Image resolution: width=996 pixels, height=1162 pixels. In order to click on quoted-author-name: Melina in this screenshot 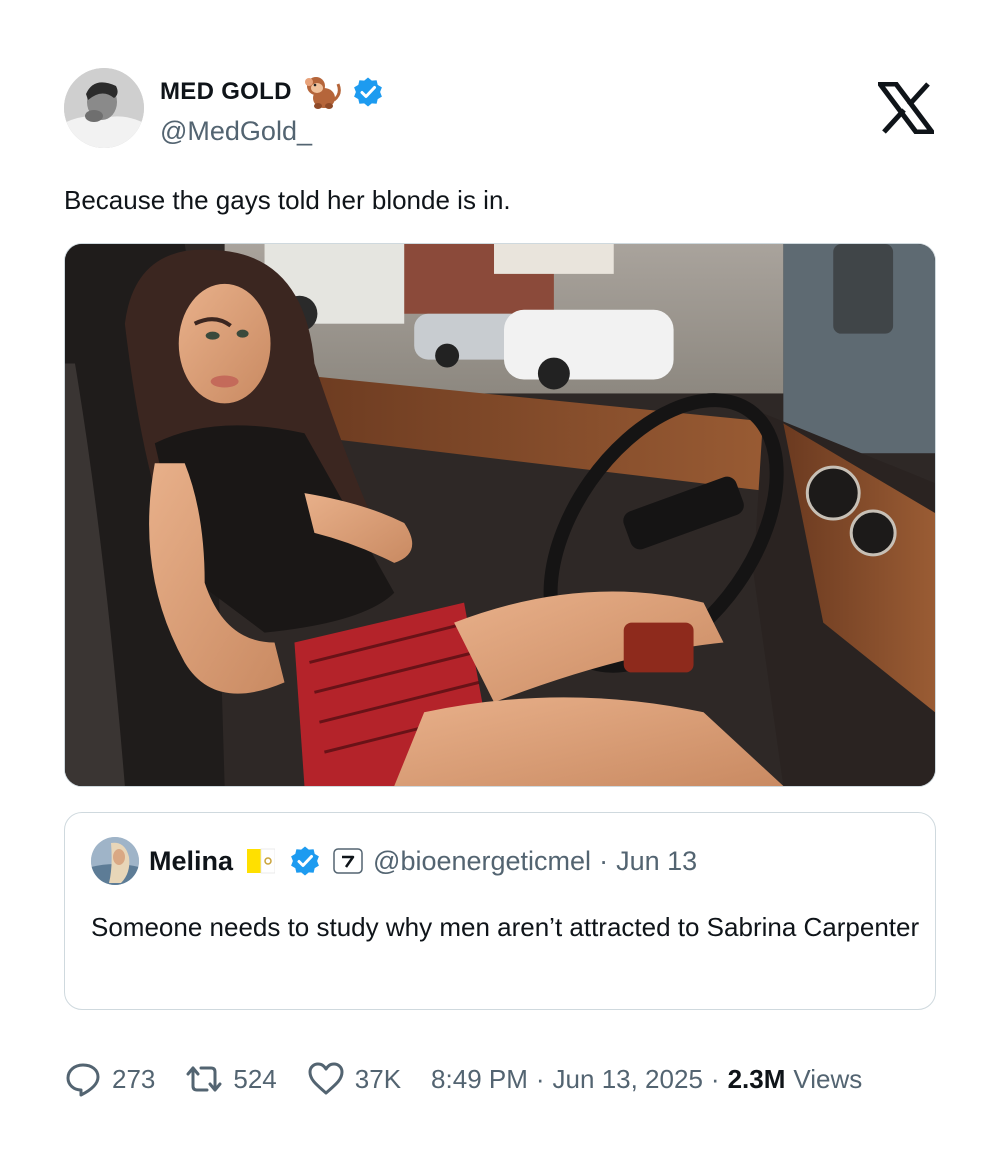, I will do `click(191, 861)`.